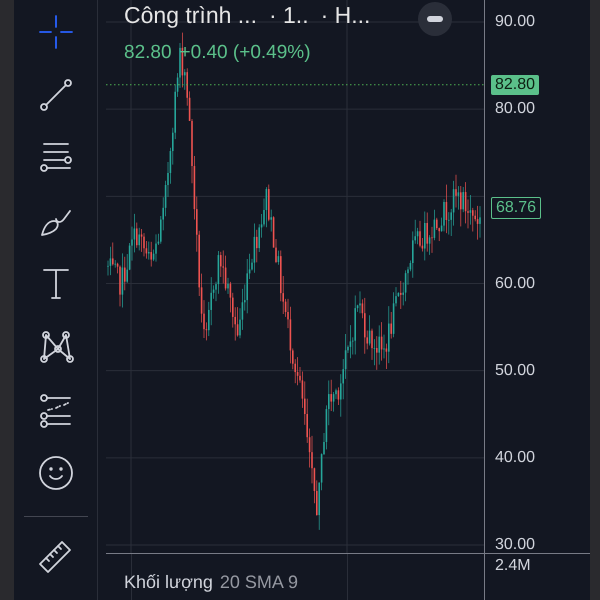 This screenshot has width=600, height=600. Describe the element at coordinates (435, 19) in the screenshot. I see `collapse-button` at that location.